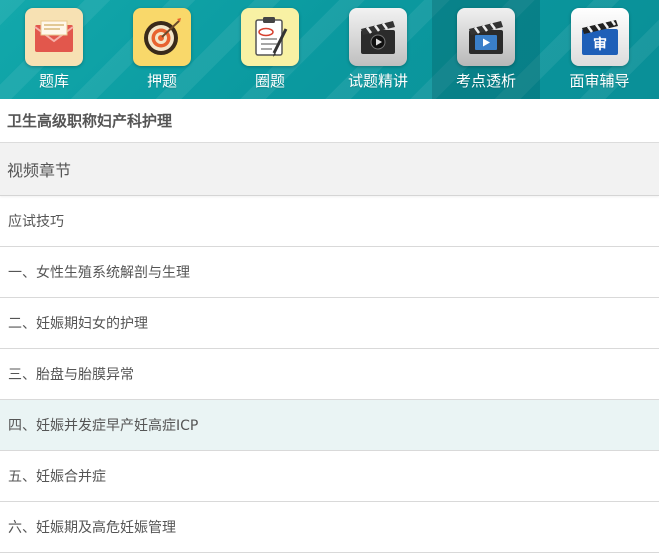 Image resolution: width=659 pixels, height=560 pixels. I want to click on nav-label: 押题, so click(161, 81).